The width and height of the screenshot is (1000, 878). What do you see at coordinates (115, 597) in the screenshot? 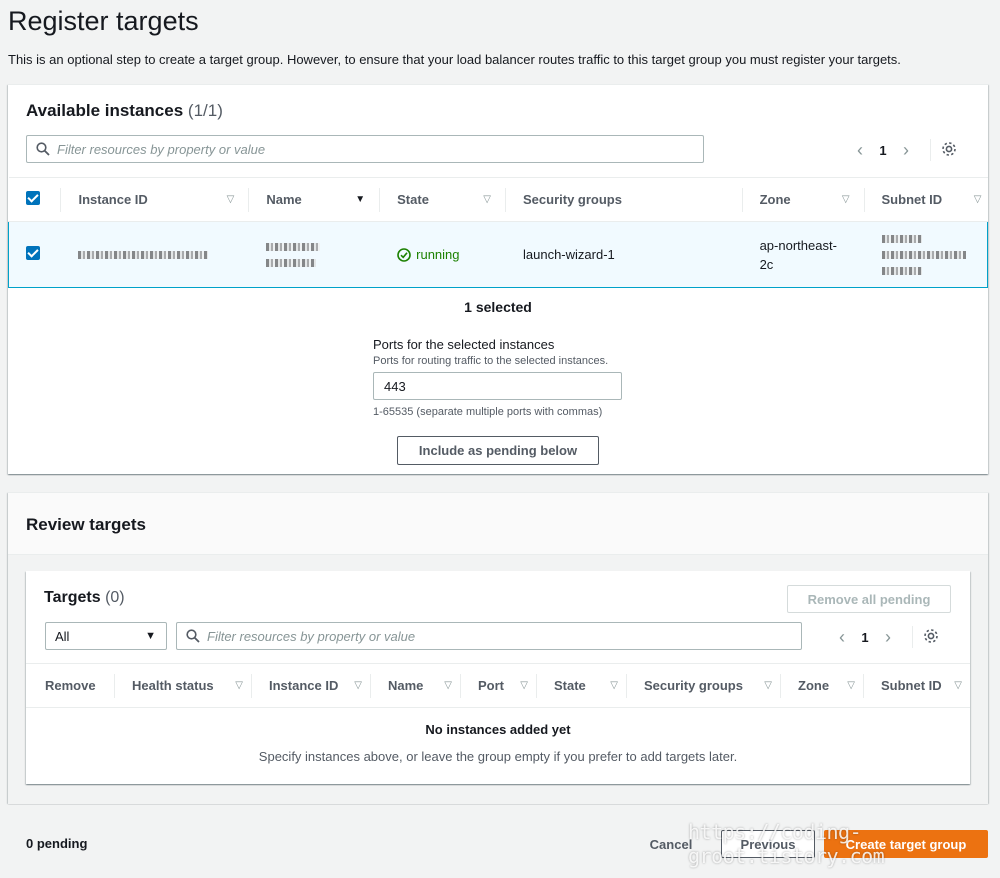
I see `targets-count: (0)` at bounding box center [115, 597].